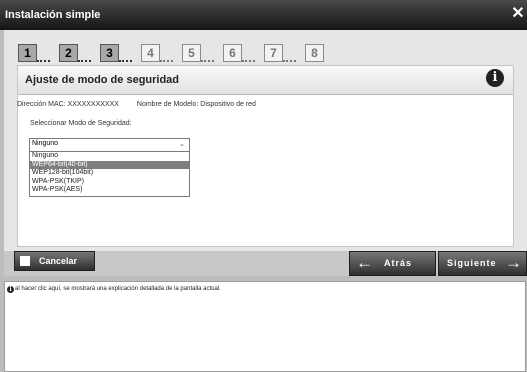 Image resolution: width=527 pixels, height=372 pixels. I want to click on step-number: 7, so click(273, 53).